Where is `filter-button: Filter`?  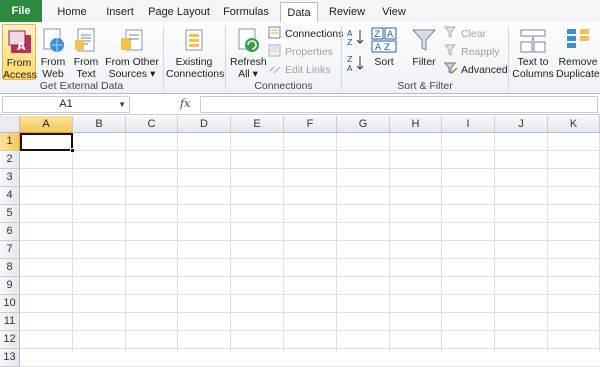
filter-button: Filter is located at coordinates (424, 52).